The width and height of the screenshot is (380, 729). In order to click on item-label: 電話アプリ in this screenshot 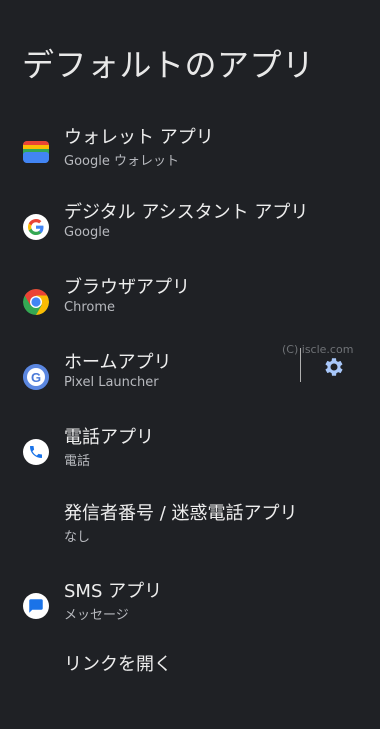, I will do `click(109, 437)`.